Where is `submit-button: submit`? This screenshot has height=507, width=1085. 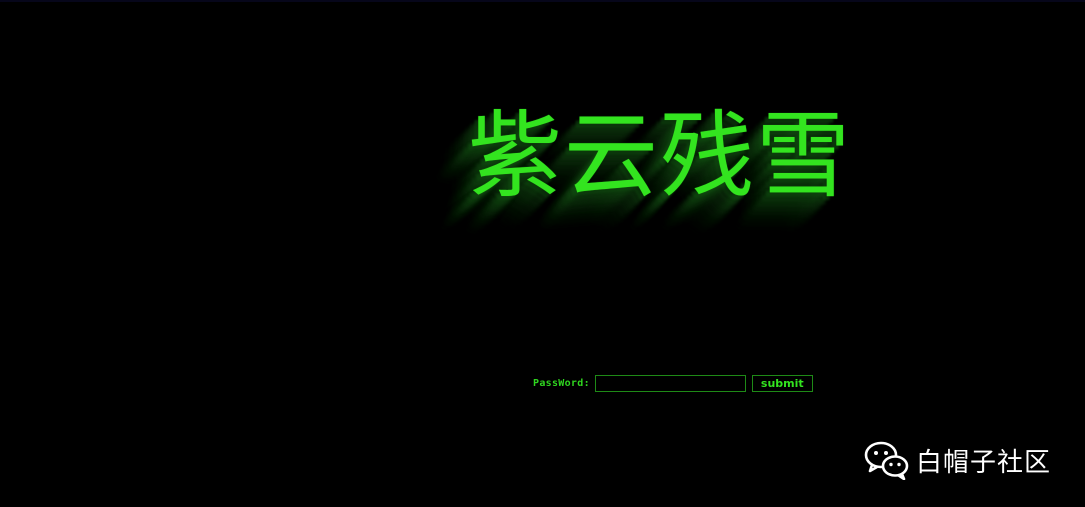
submit-button: submit is located at coordinates (782, 383).